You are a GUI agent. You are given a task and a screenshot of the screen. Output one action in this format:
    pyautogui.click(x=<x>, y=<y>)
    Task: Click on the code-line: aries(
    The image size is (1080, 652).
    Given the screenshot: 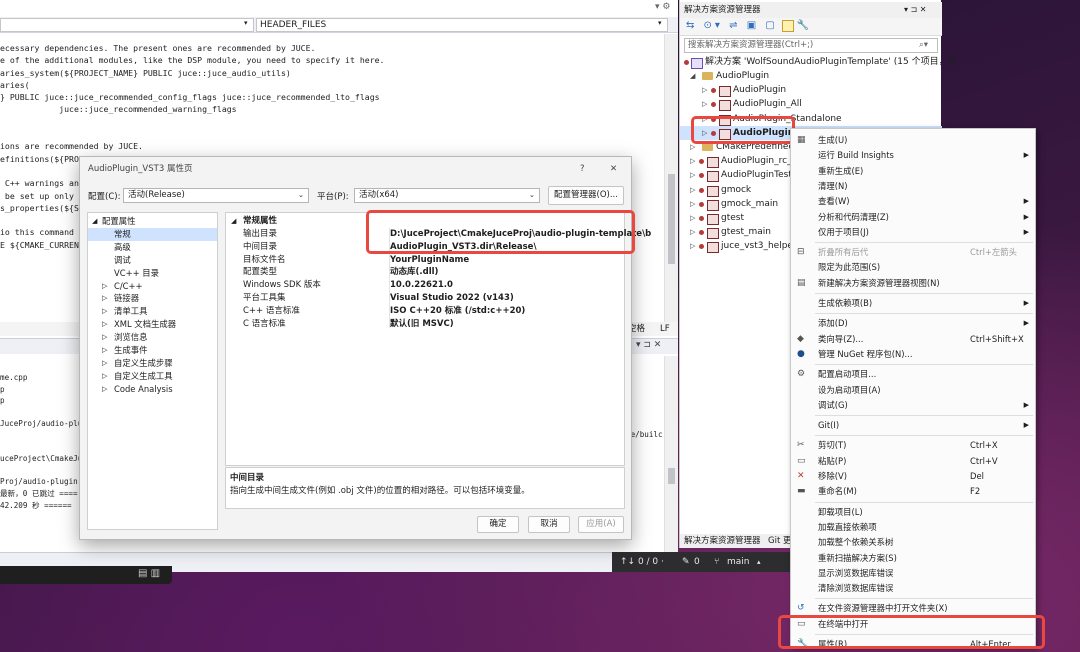 What is the action you would take?
    pyautogui.click(x=334, y=85)
    